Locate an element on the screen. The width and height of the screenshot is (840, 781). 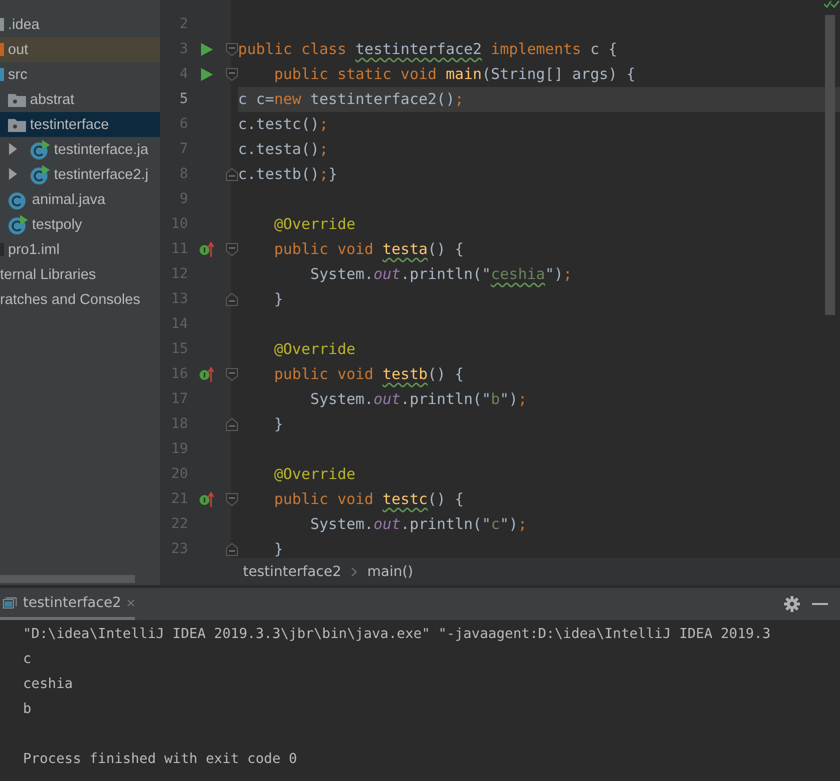
code-line: c.testb();} is located at coordinates (288, 174).